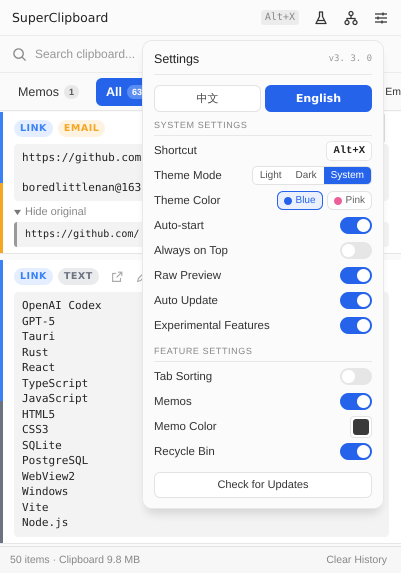  What do you see at coordinates (82, 128) in the screenshot?
I see `tag-label: EMAIL` at bounding box center [82, 128].